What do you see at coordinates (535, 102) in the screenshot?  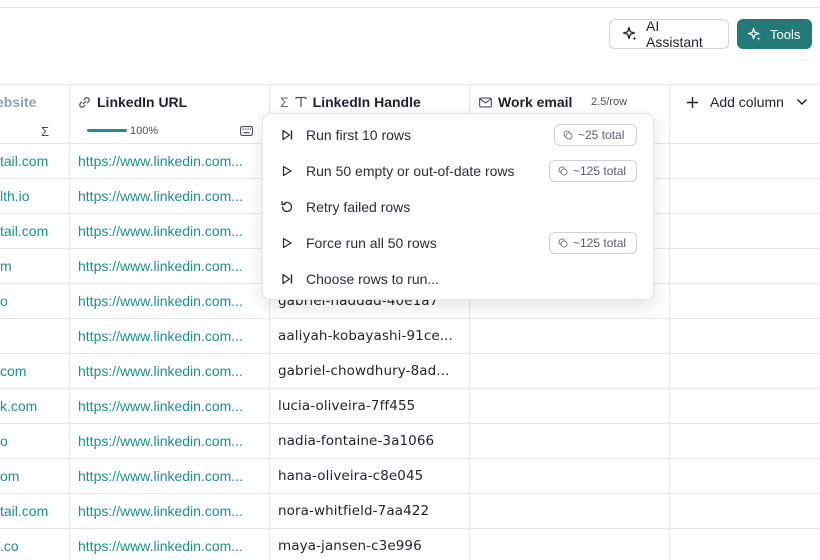 I see `column-header-label: Work email` at bounding box center [535, 102].